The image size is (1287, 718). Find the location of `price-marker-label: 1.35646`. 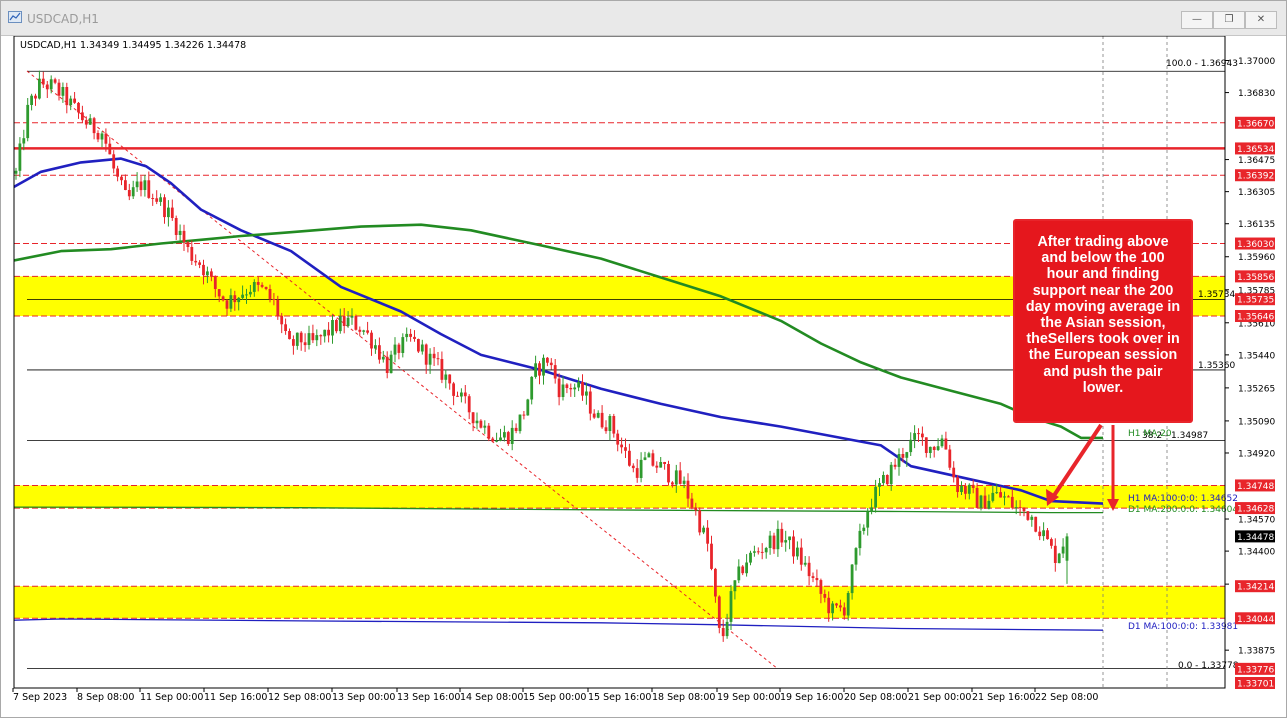

price-marker-label: 1.35646 is located at coordinates (1255, 317).